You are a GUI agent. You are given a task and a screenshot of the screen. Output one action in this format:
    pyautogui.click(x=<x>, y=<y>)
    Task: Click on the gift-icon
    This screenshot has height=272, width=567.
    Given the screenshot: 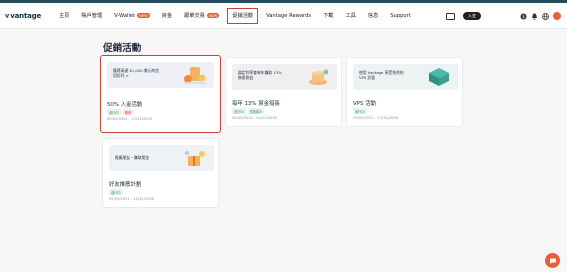 What is the action you would take?
    pyautogui.click(x=450, y=16)
    